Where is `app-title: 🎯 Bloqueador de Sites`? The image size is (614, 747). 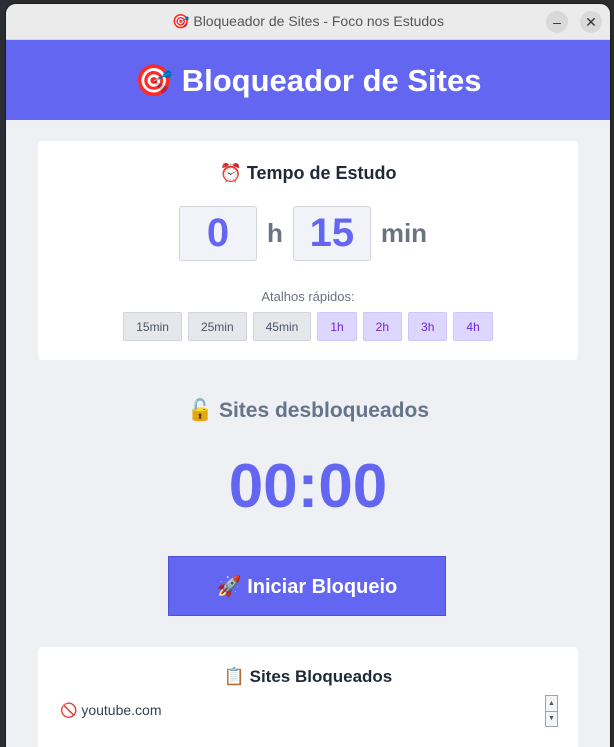 app-title: 🎯 Bloqueador de Sites is located at coordinates (308, 80).